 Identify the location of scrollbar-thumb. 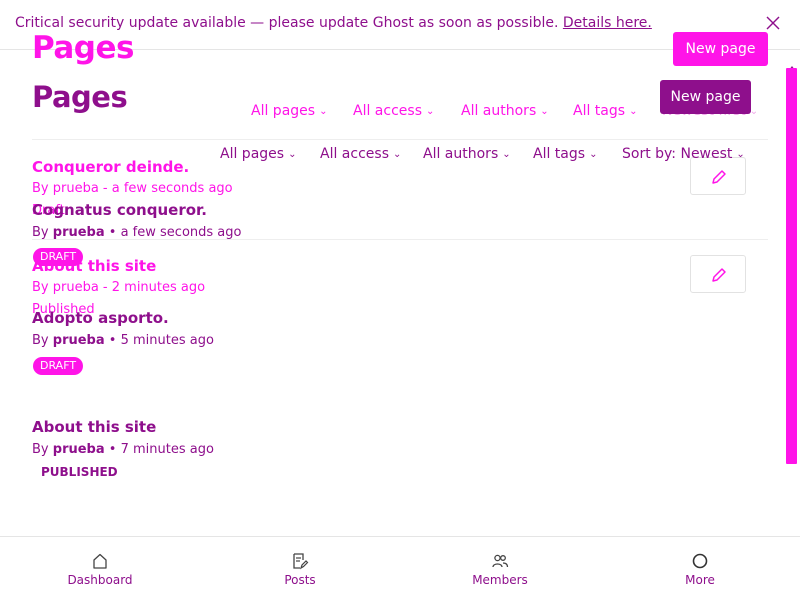
(791, 266).